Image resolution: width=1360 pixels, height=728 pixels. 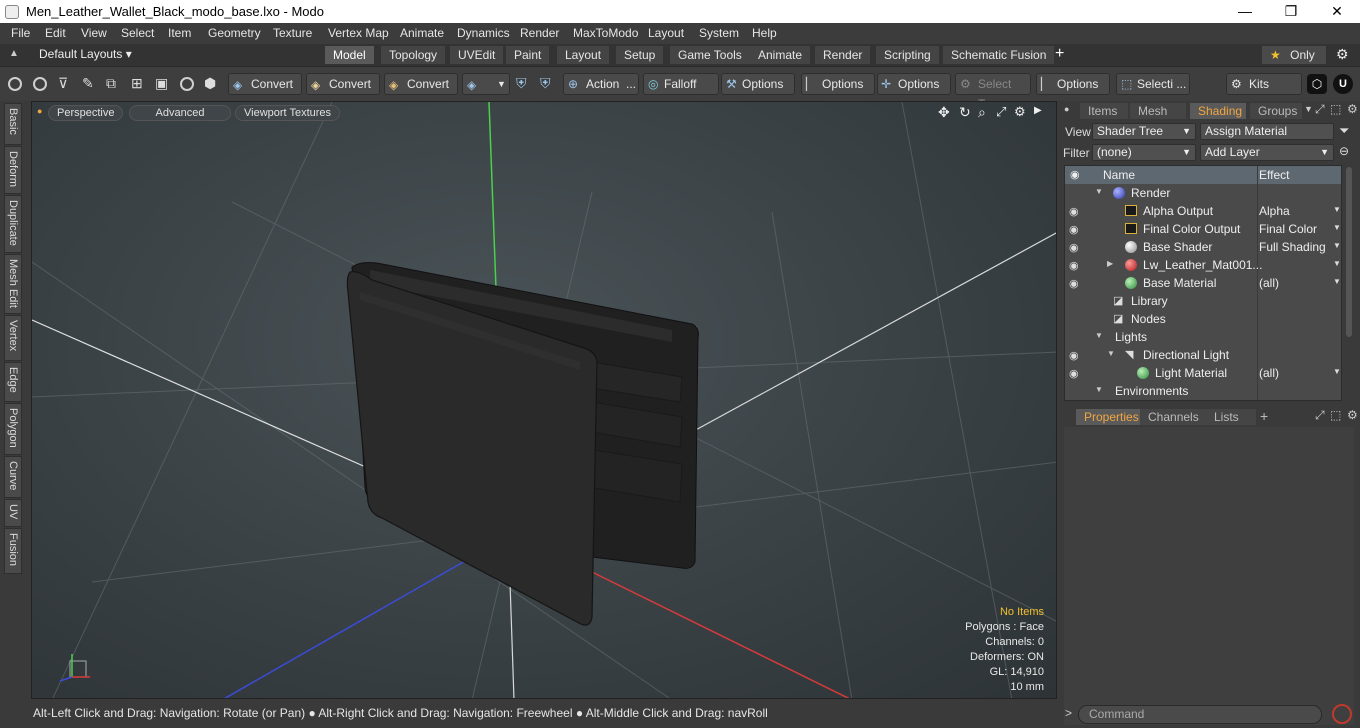 I want to click on item-icon: ▣, so click(x=161, y=83).